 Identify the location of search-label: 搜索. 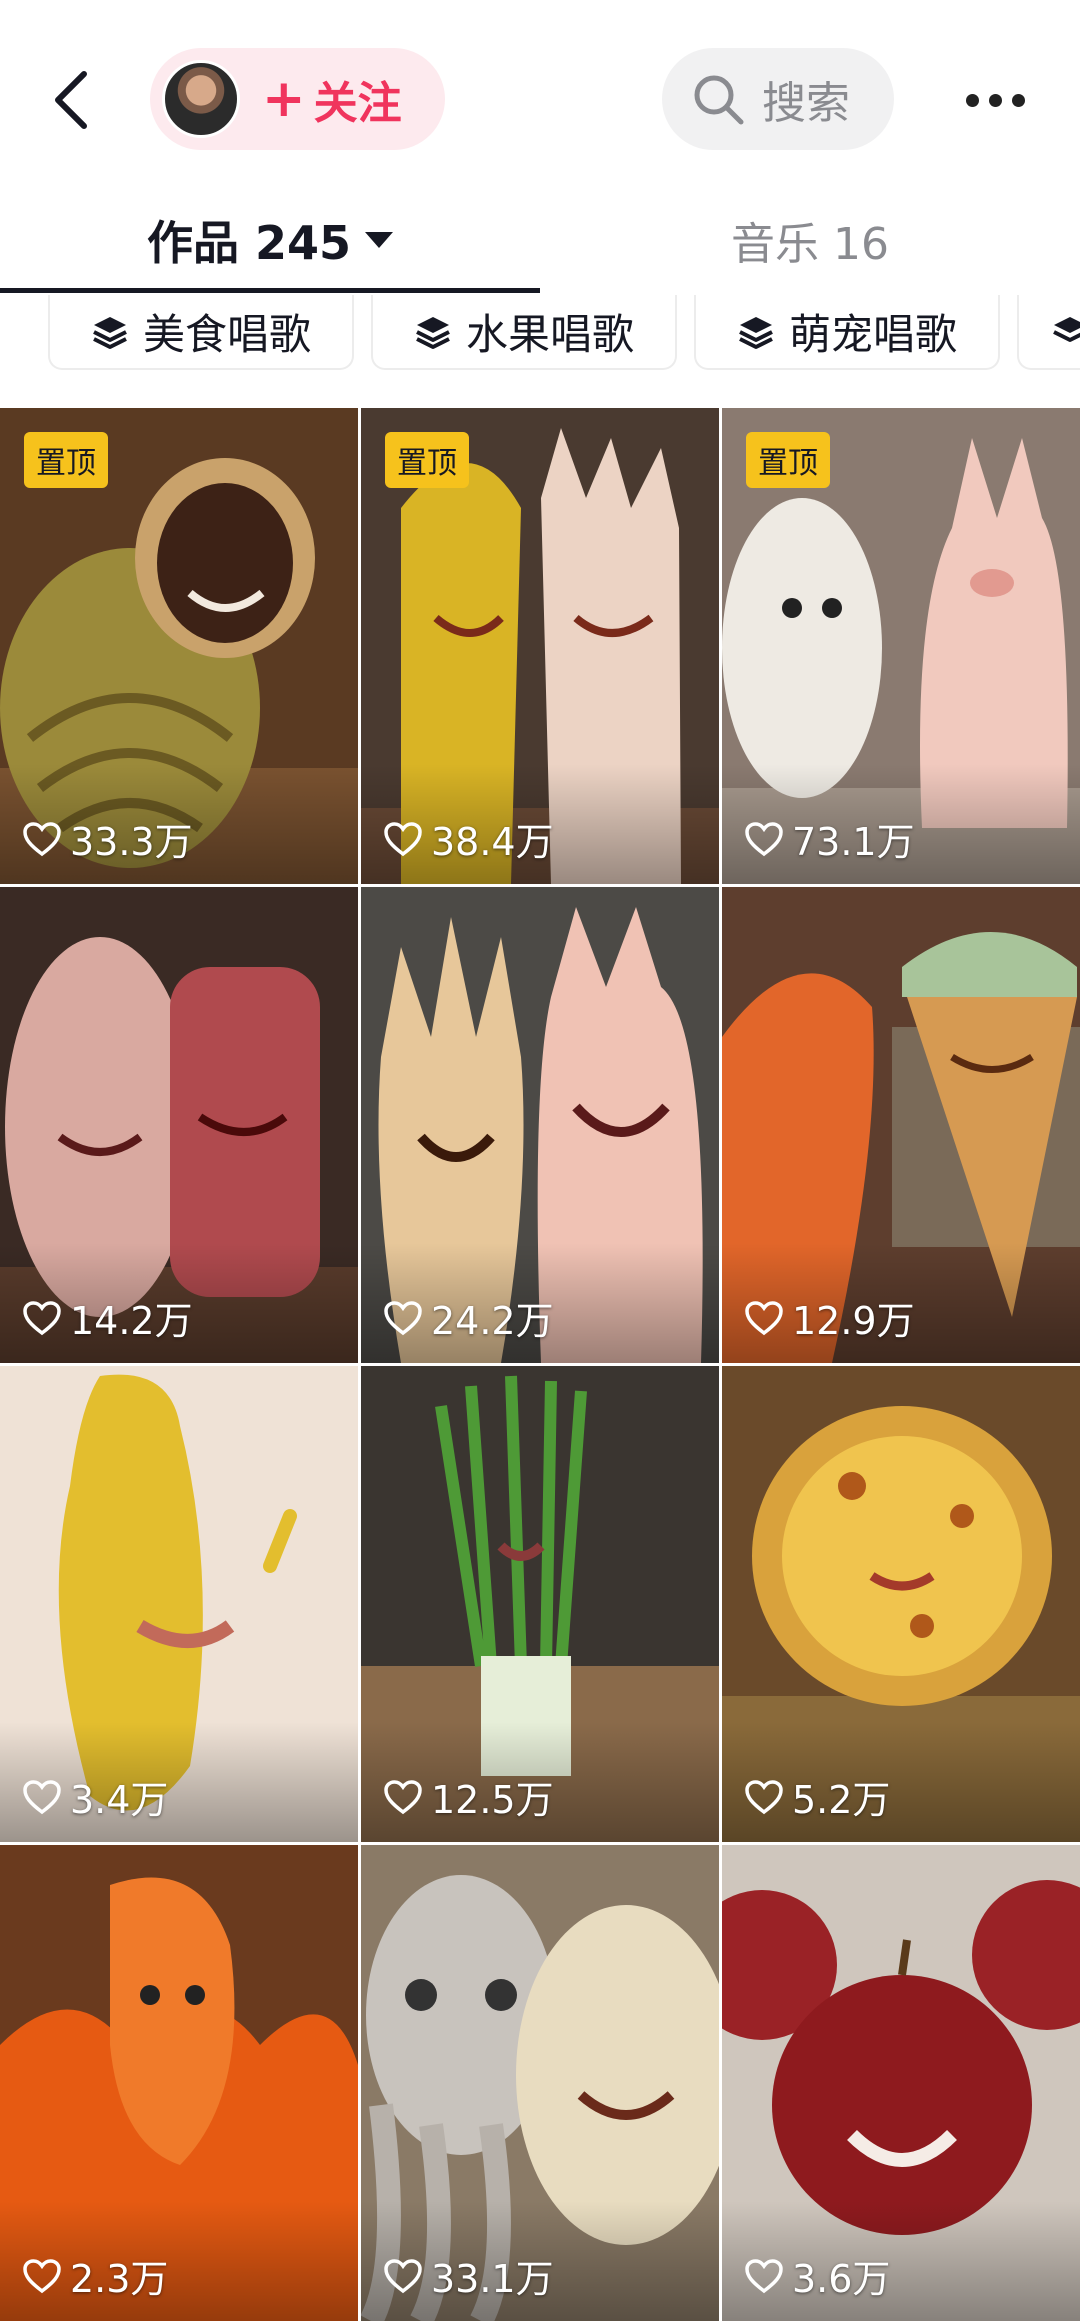
(806, 103).